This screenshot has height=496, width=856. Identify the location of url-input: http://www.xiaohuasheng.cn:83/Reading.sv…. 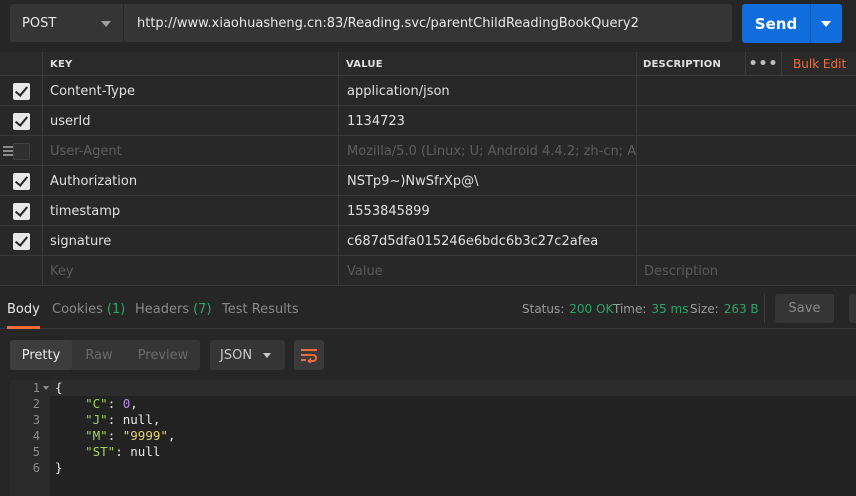
(428, 23).